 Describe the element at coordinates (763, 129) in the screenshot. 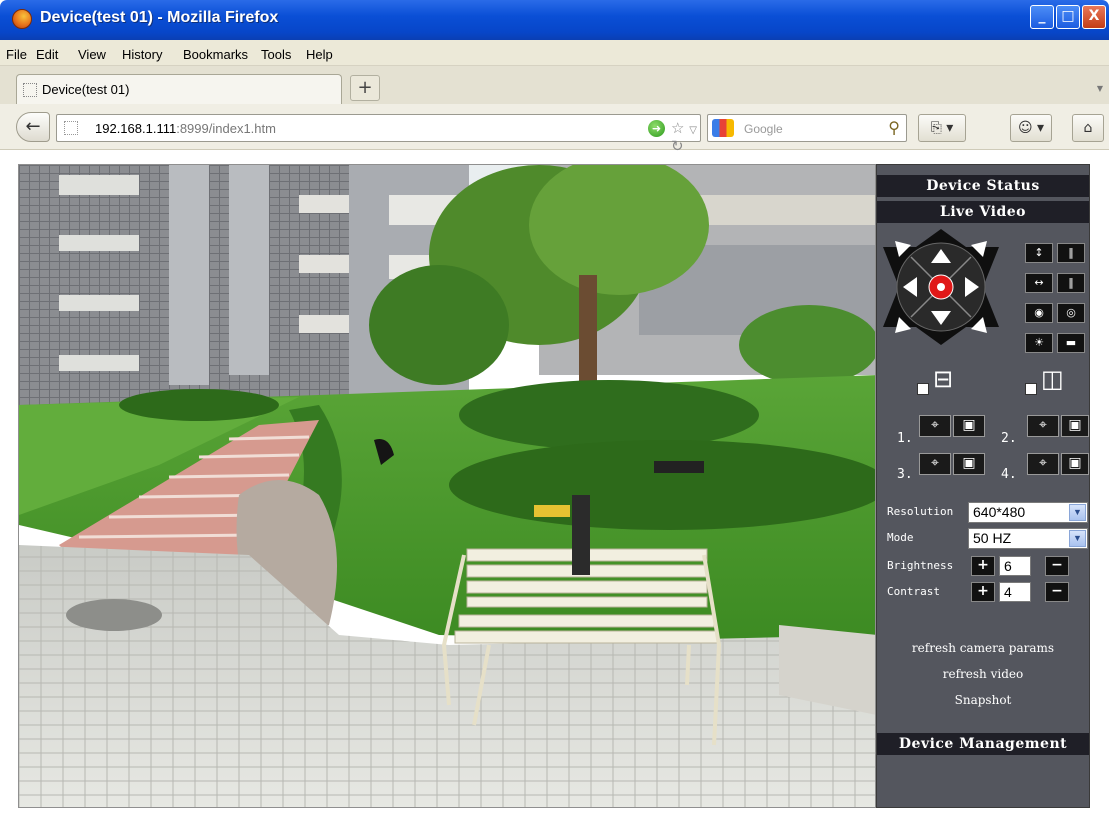

I see `search-input: Google` at that location.